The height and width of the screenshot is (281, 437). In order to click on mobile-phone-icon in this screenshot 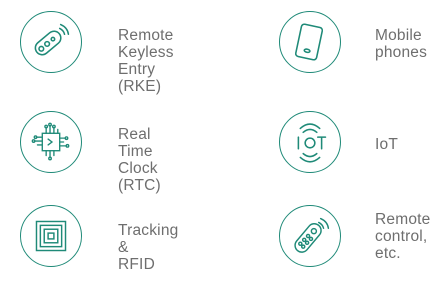, I will do `click(309, 42)`.